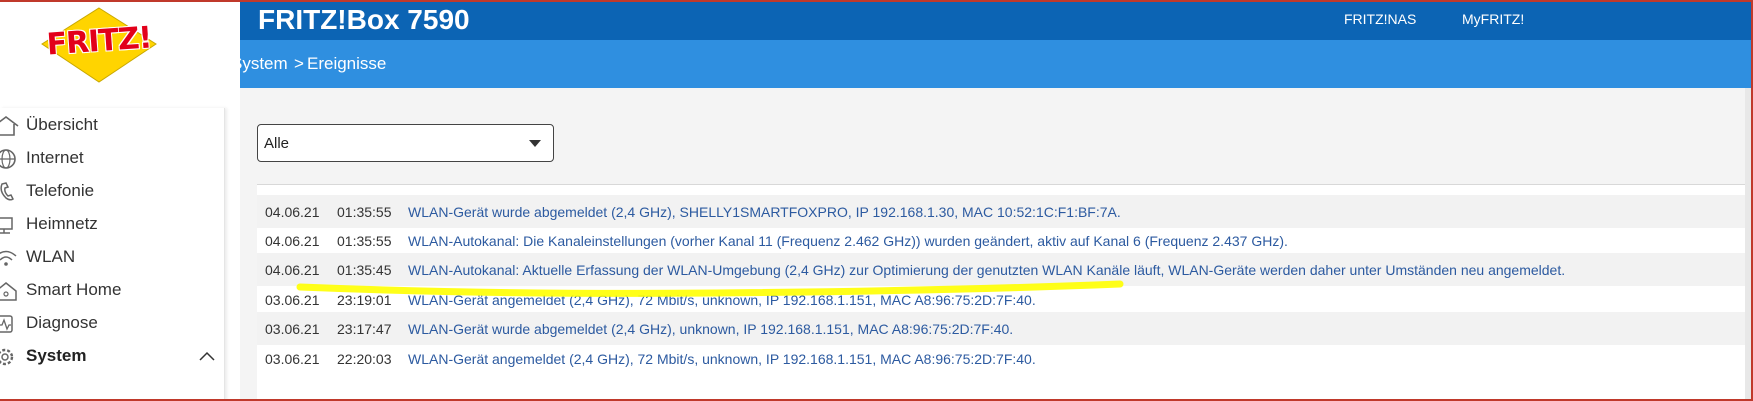  What do you see at coordinates (207, 356) in the screenshot?
I see `chevron-up-icon` at bounding box center [207, 356].